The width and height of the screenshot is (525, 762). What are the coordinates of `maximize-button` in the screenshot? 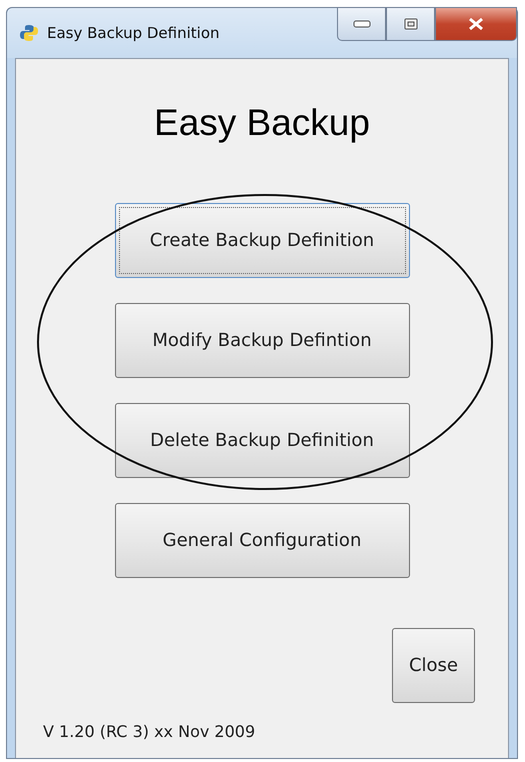 It's located at (410, 24).